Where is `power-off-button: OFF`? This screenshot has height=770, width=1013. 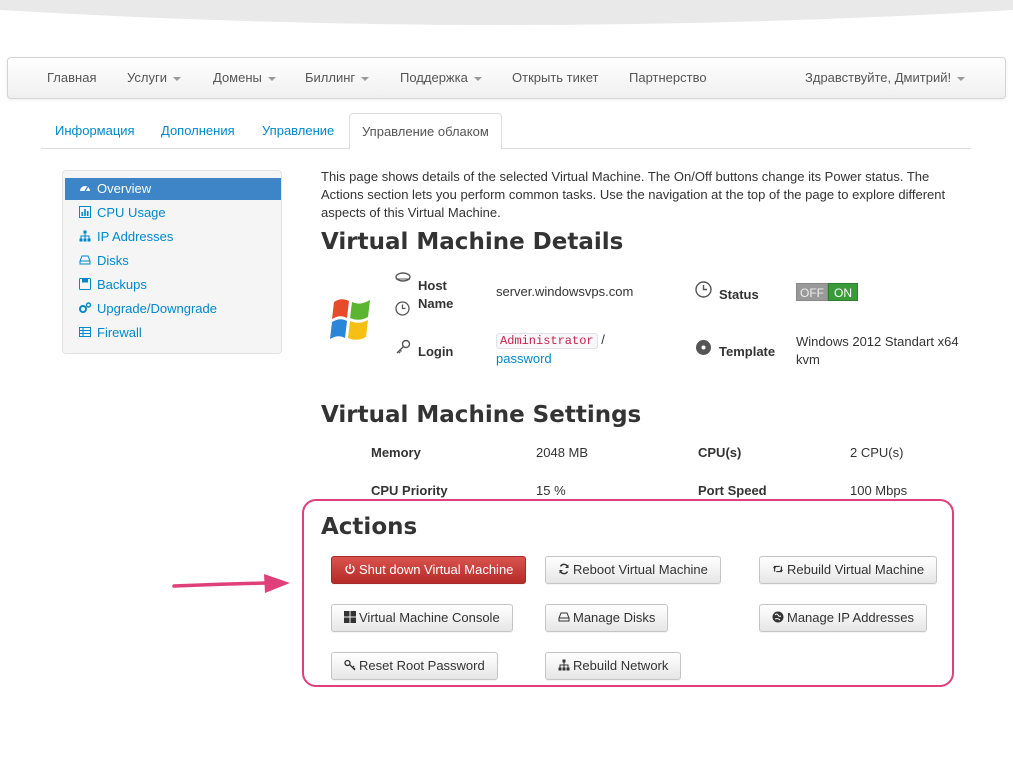 power-off-button: OFF is located at coordinates (812, 292).